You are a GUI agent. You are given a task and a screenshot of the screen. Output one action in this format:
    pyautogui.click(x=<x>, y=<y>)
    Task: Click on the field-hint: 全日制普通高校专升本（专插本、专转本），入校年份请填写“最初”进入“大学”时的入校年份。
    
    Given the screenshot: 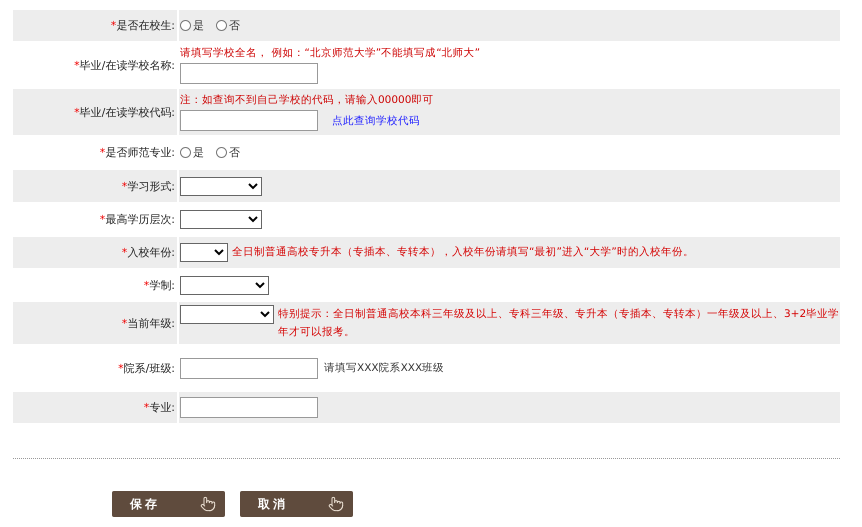 What is the action you would take?
    pyautogui.click(x=463, y=252)
    